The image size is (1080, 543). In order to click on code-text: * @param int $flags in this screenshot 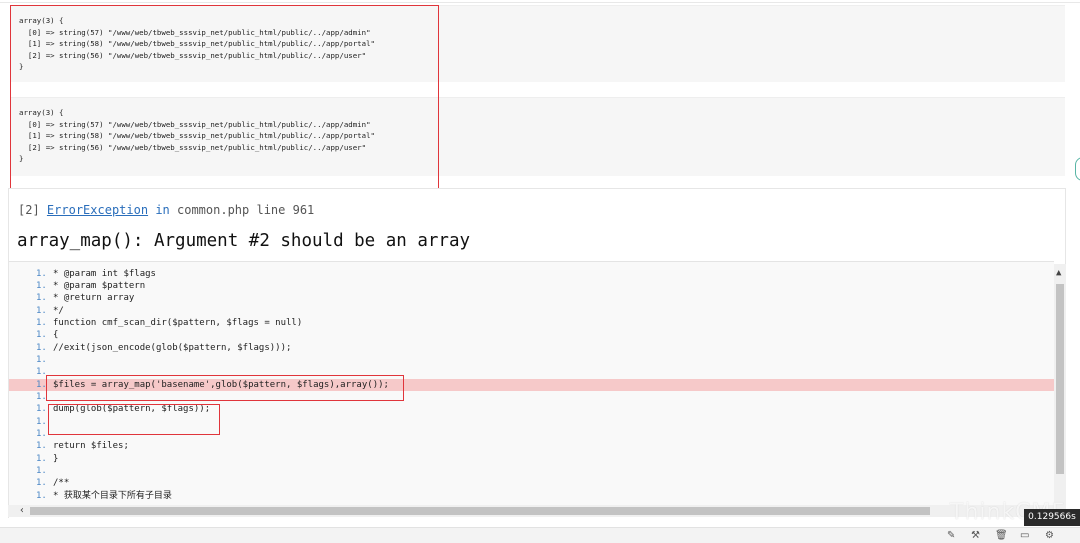, I will do `click(104, 273)`.